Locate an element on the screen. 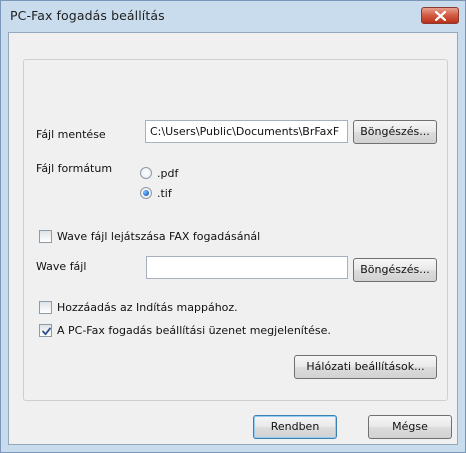 The image size is (466, 453). close-button is located at coordinates (440, 15).